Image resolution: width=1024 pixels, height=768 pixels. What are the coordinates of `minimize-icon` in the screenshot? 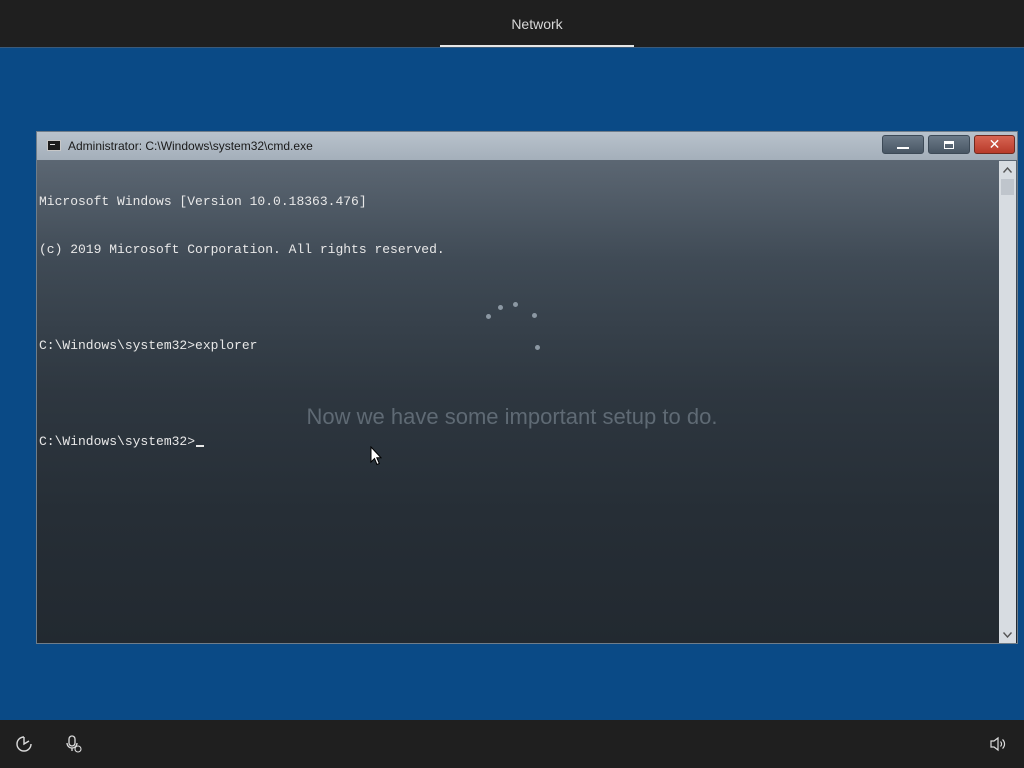 It's located at (903, 147).